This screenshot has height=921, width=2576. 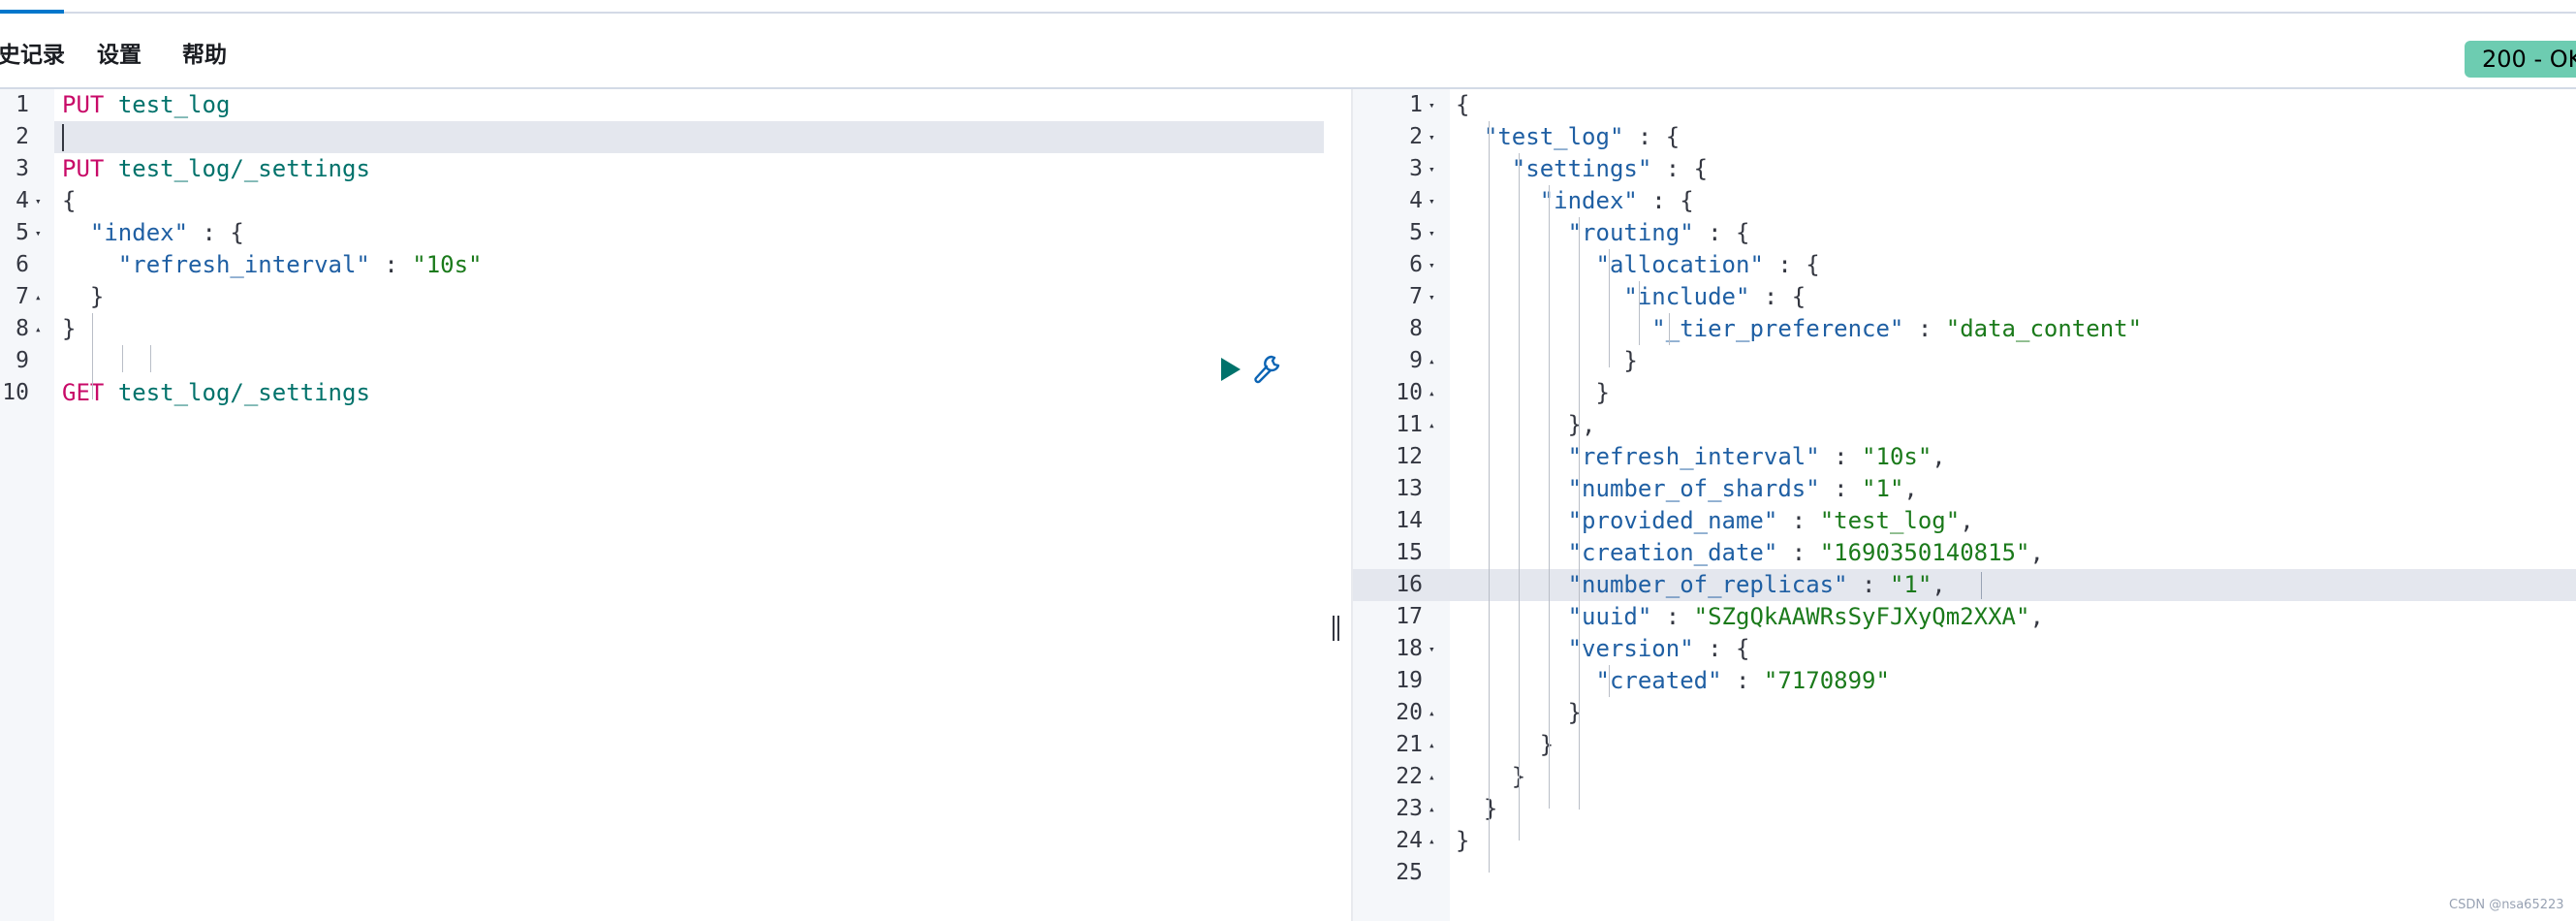 What do you see at coordinates (69, 201) in the screenshot?
I see `code-text: {` at bounding box center [69, 201].